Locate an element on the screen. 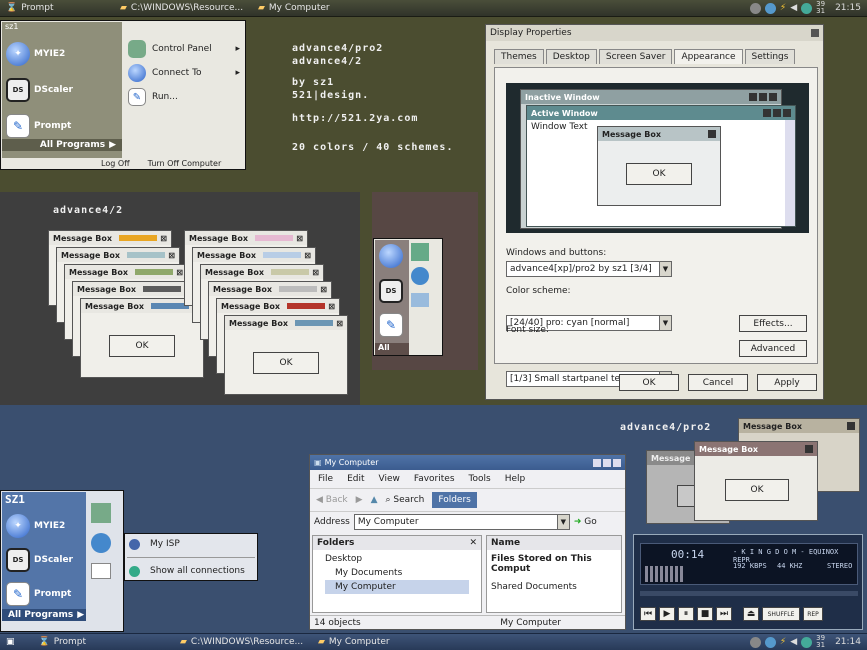 This screenshot has height=650, width=867. shuffle-button: SHUFFLE is located at coordinates (781, 614).